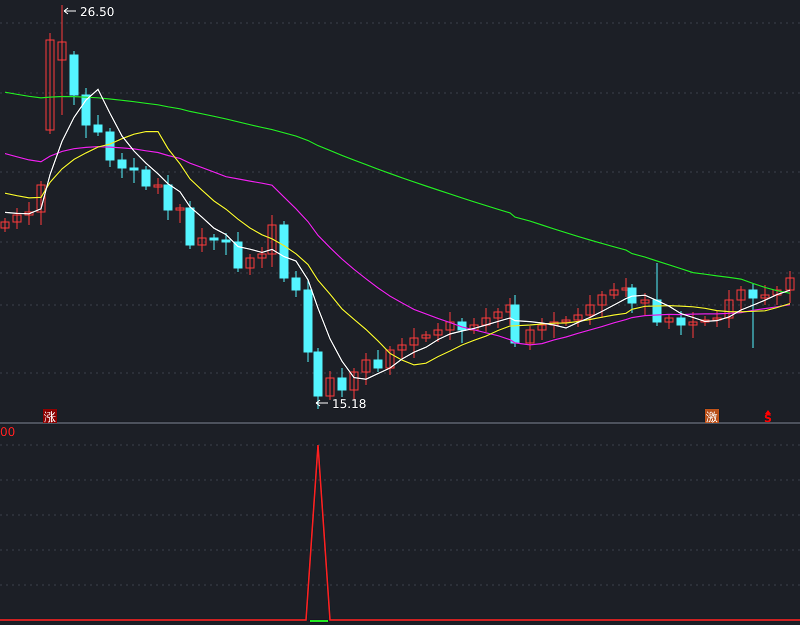 Image resolution: width=800 pixels, height=625 pixels. I want to click on high-price-label: 26.50, so click(97, 12).